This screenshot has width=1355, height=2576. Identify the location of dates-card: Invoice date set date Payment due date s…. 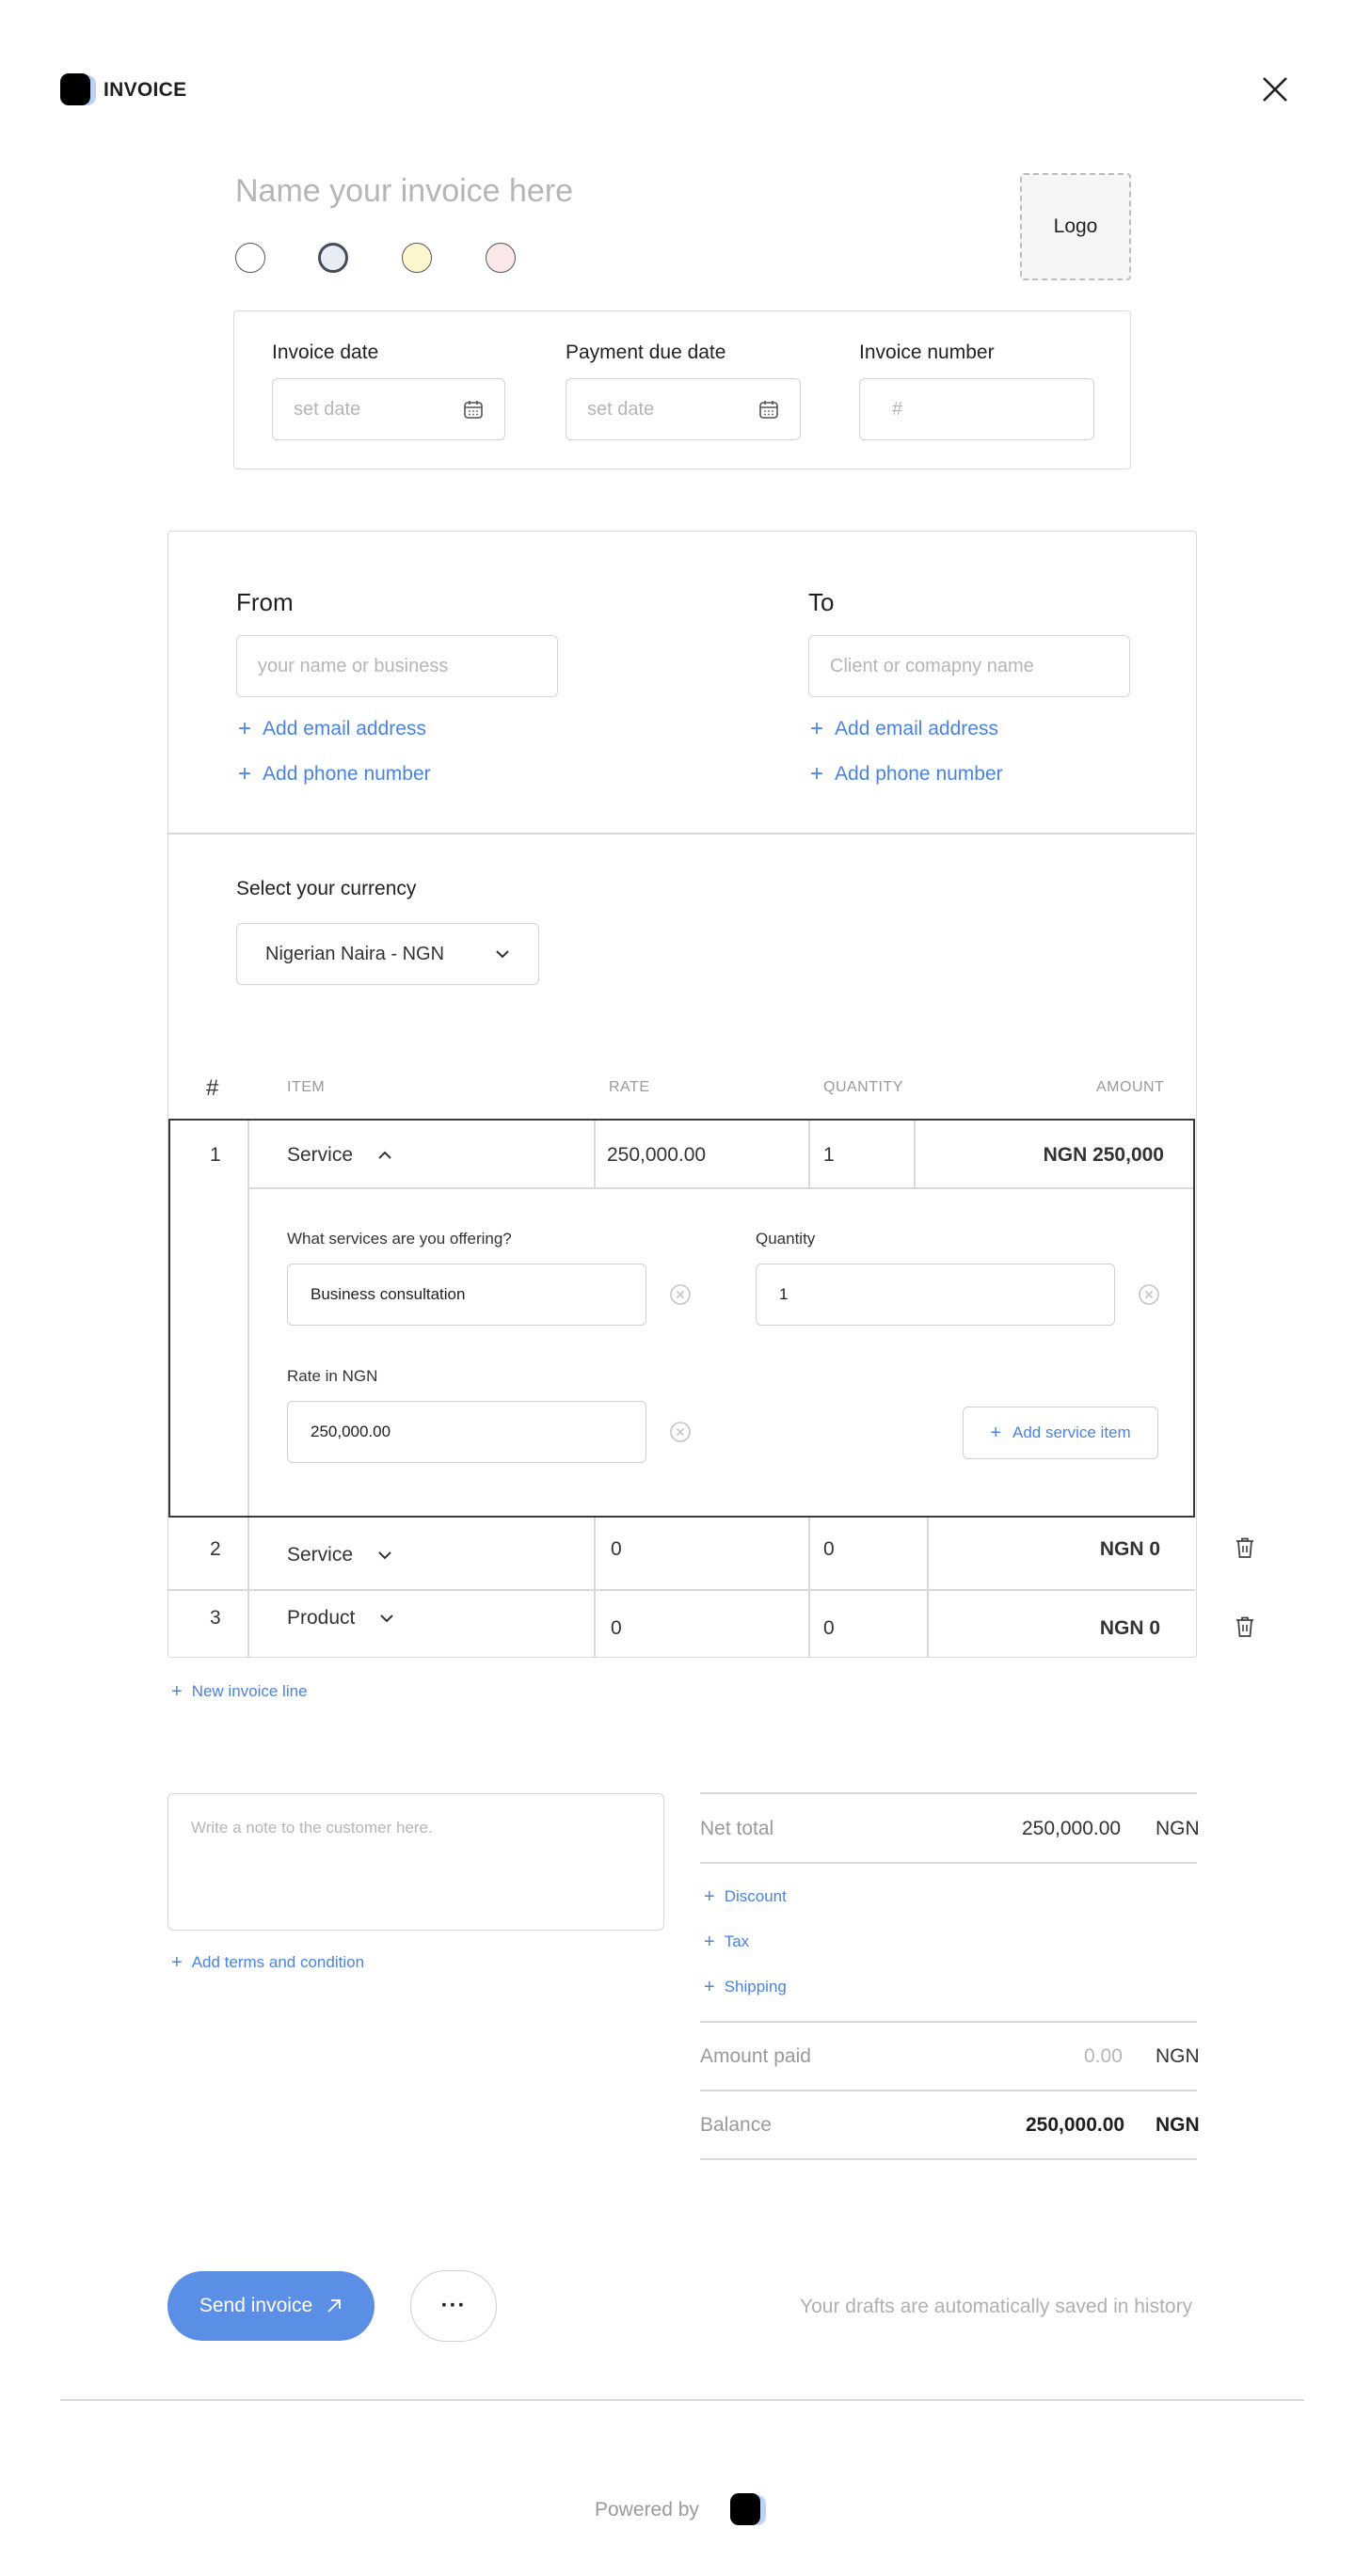
(682, 389).